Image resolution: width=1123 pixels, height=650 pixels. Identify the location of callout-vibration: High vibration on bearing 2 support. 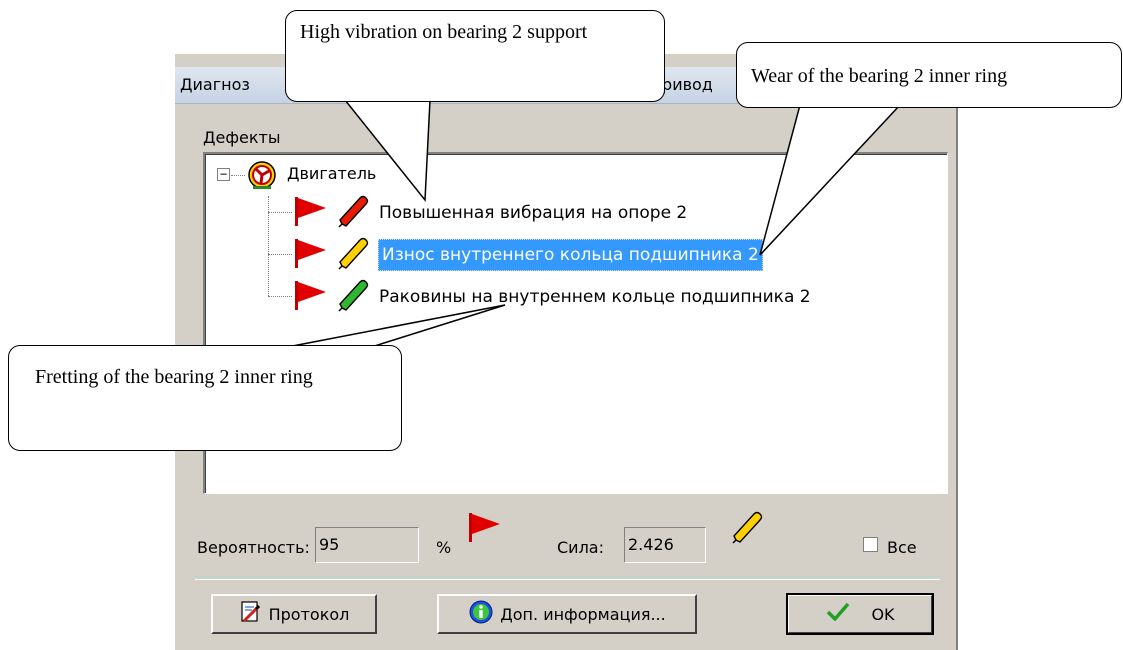
(475, 56).